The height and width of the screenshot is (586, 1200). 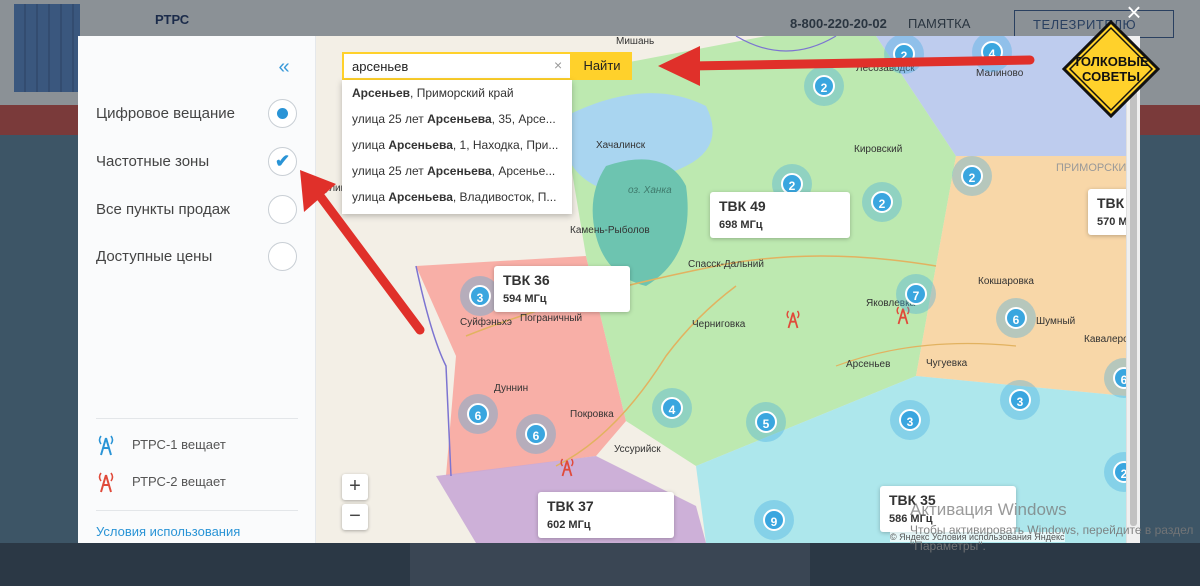 What do you see at coordinates (679, 66) in the screenshot?
I see `arrow-to-find-button` at bounding box center [679, 66].